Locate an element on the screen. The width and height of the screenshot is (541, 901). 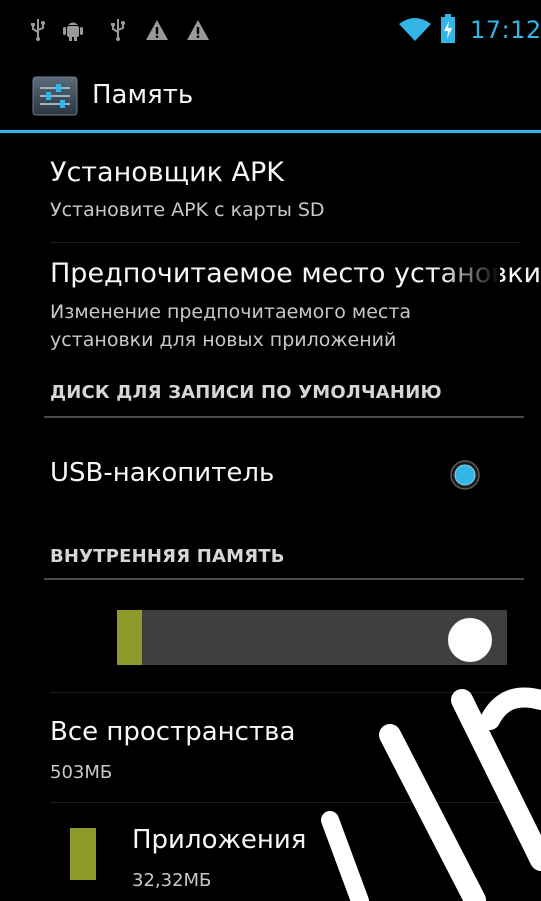
total-space-title: Все пространства is located at coordinates (173, 732).